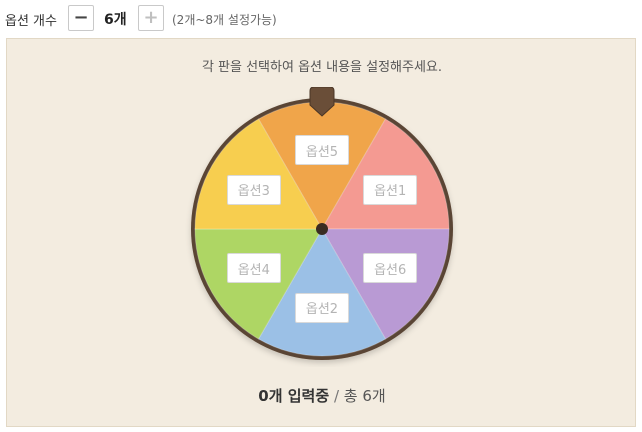 Image resolution: width=642 pixels, height=432 pixels. I want to click on option-count-bar: 옵션 개수 − 6개 + (2개~8개 설정가능), so click(321, 19).